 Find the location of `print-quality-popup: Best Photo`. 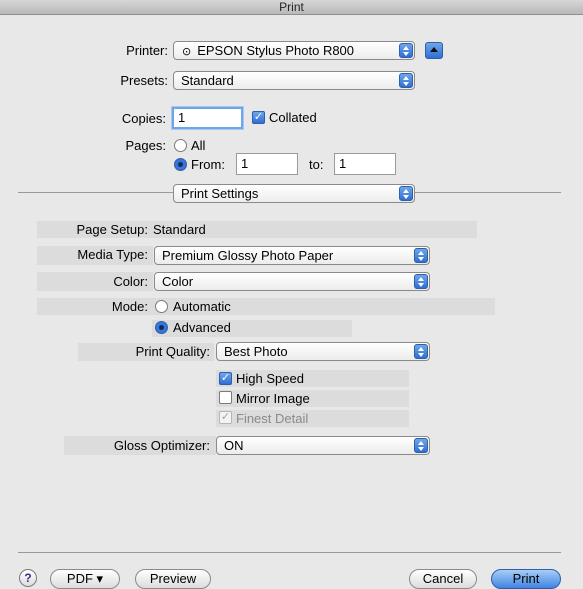

print-quality-popup: Best Photo is located at coordinates (323, 351).